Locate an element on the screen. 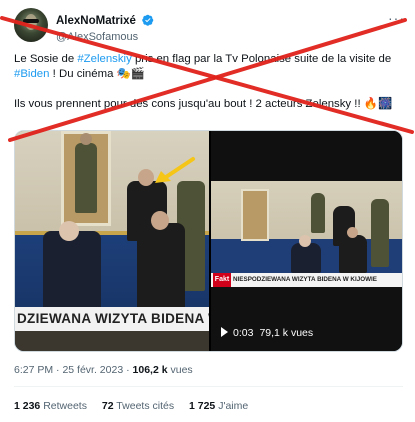  views-count: 106,2 k is located at coordinates (150, 370).